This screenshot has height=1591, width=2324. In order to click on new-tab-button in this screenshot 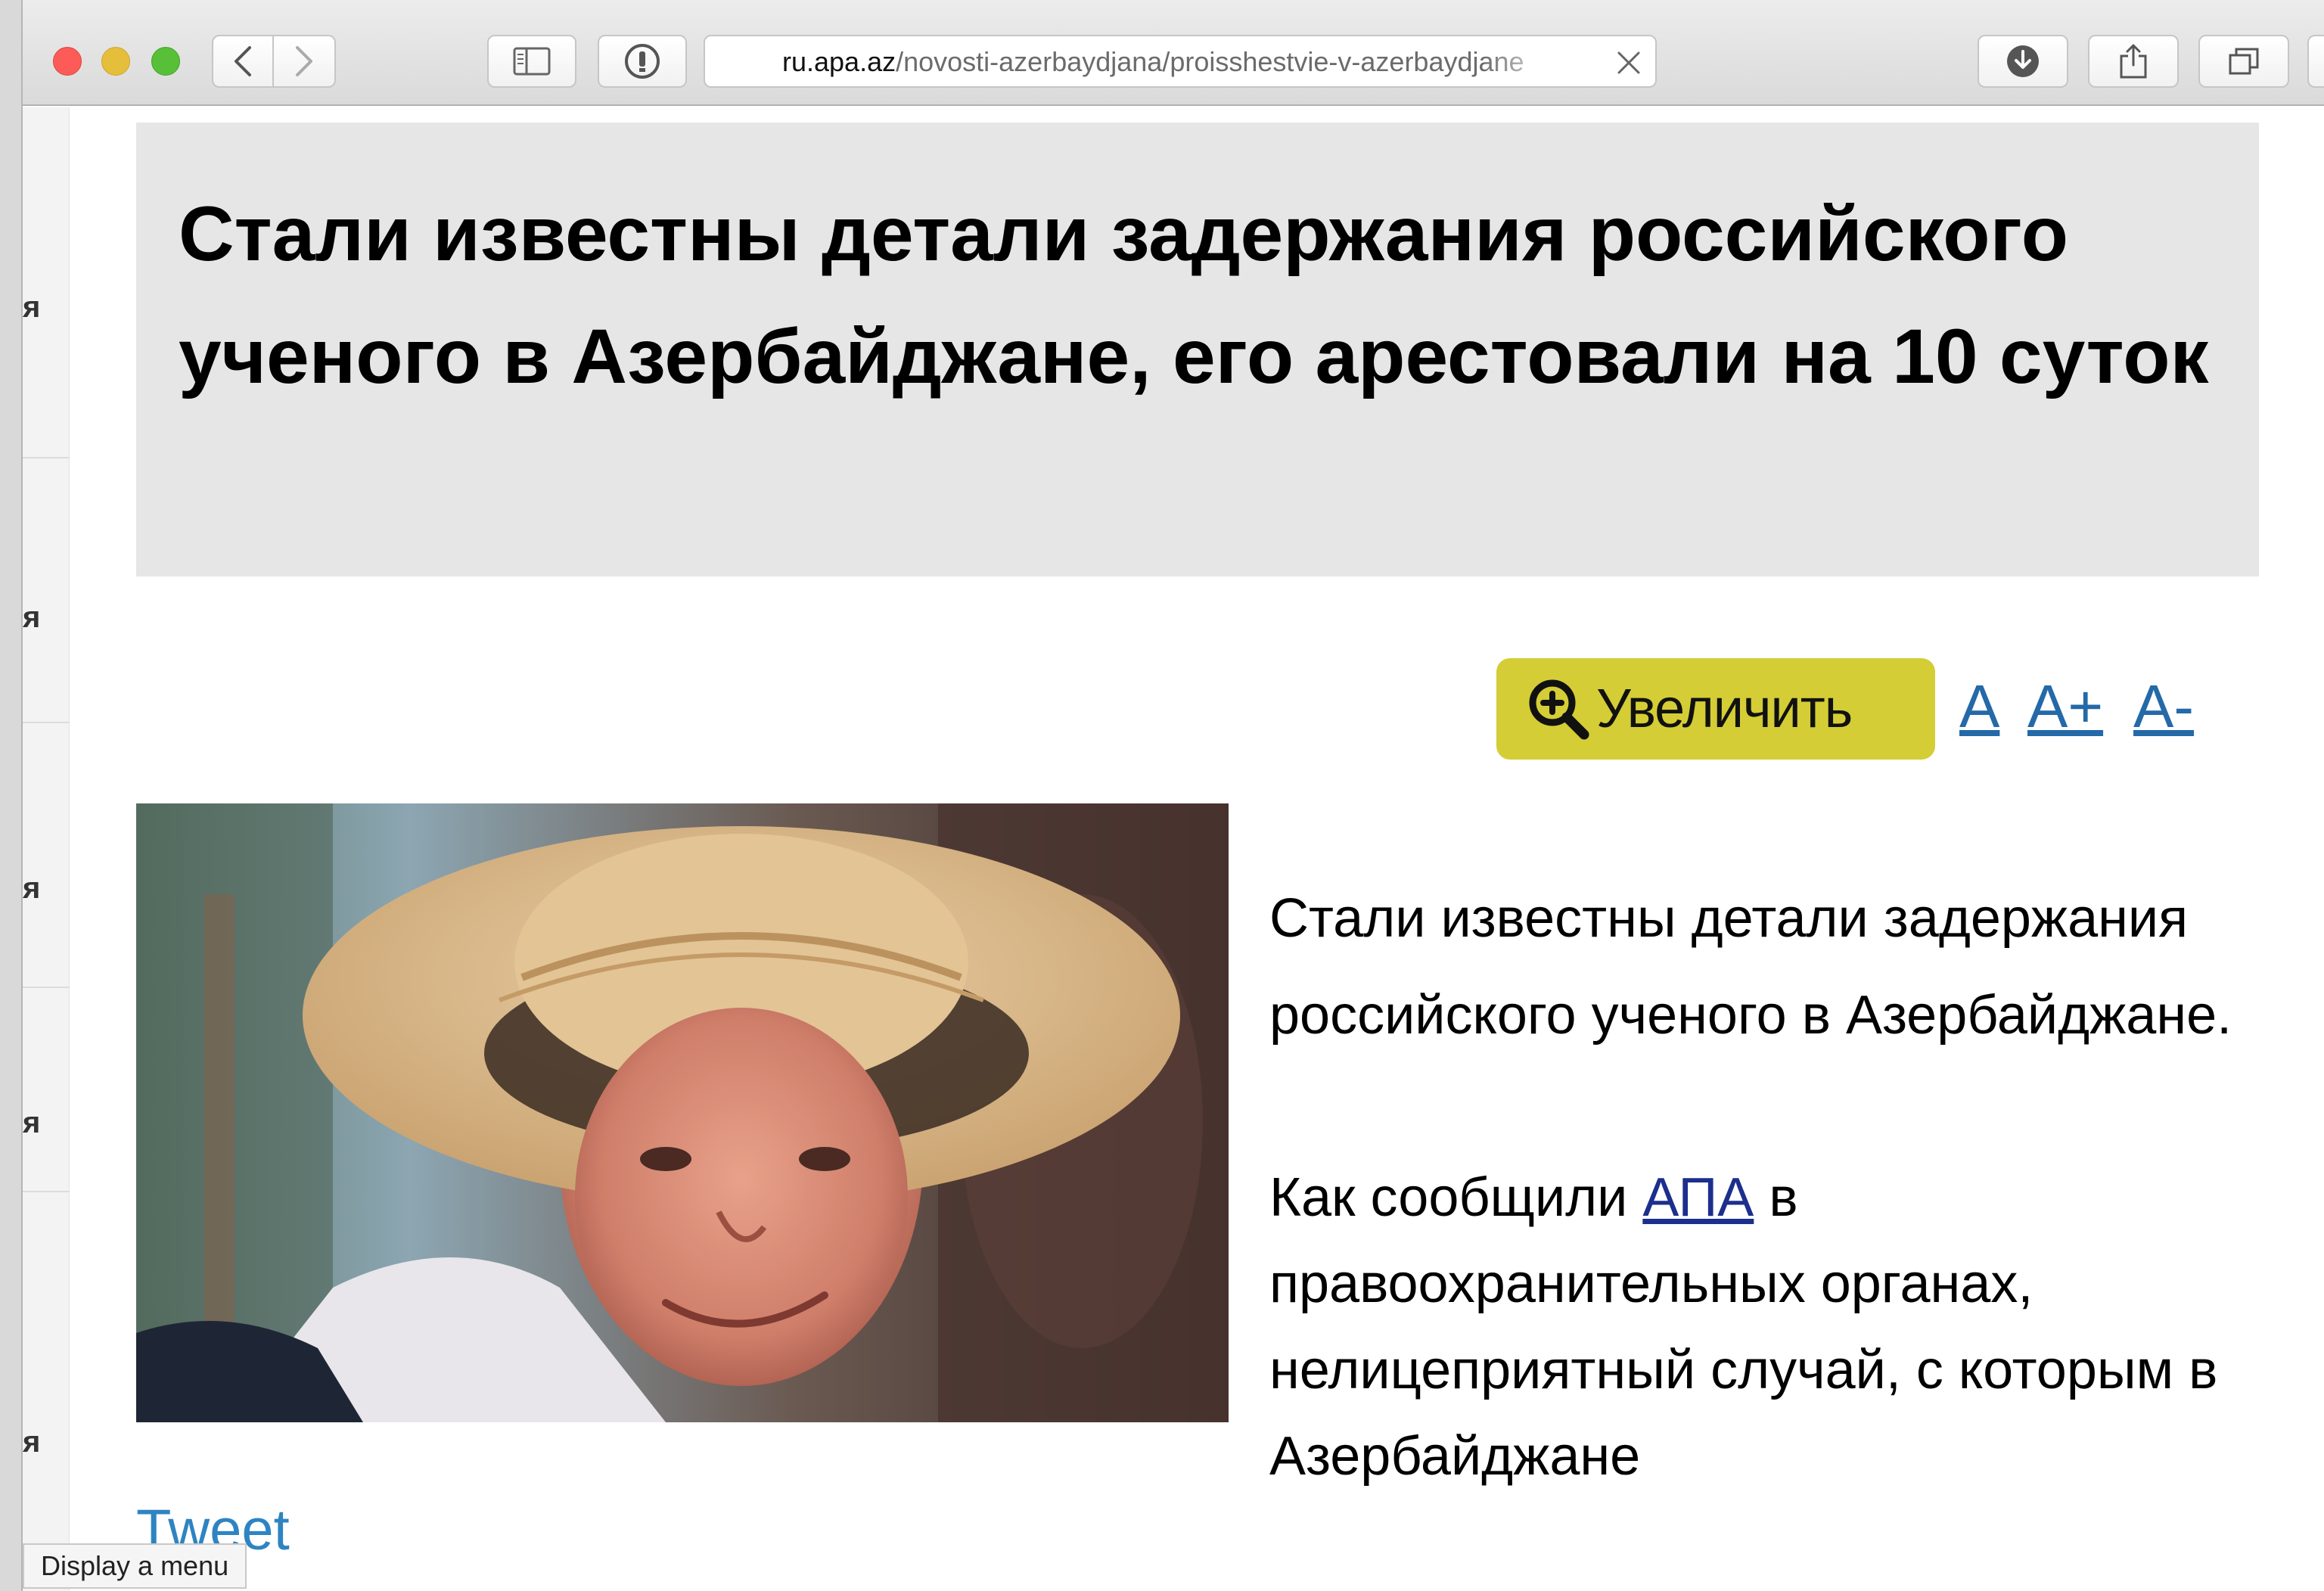, I will do `click(2315, 61)`.